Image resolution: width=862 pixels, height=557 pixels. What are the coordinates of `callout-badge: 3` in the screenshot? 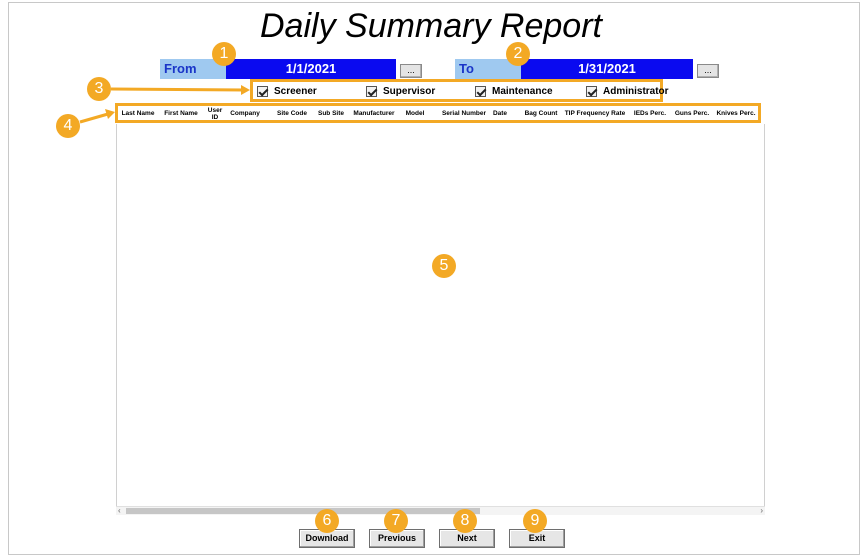 It's located at (99, 89).